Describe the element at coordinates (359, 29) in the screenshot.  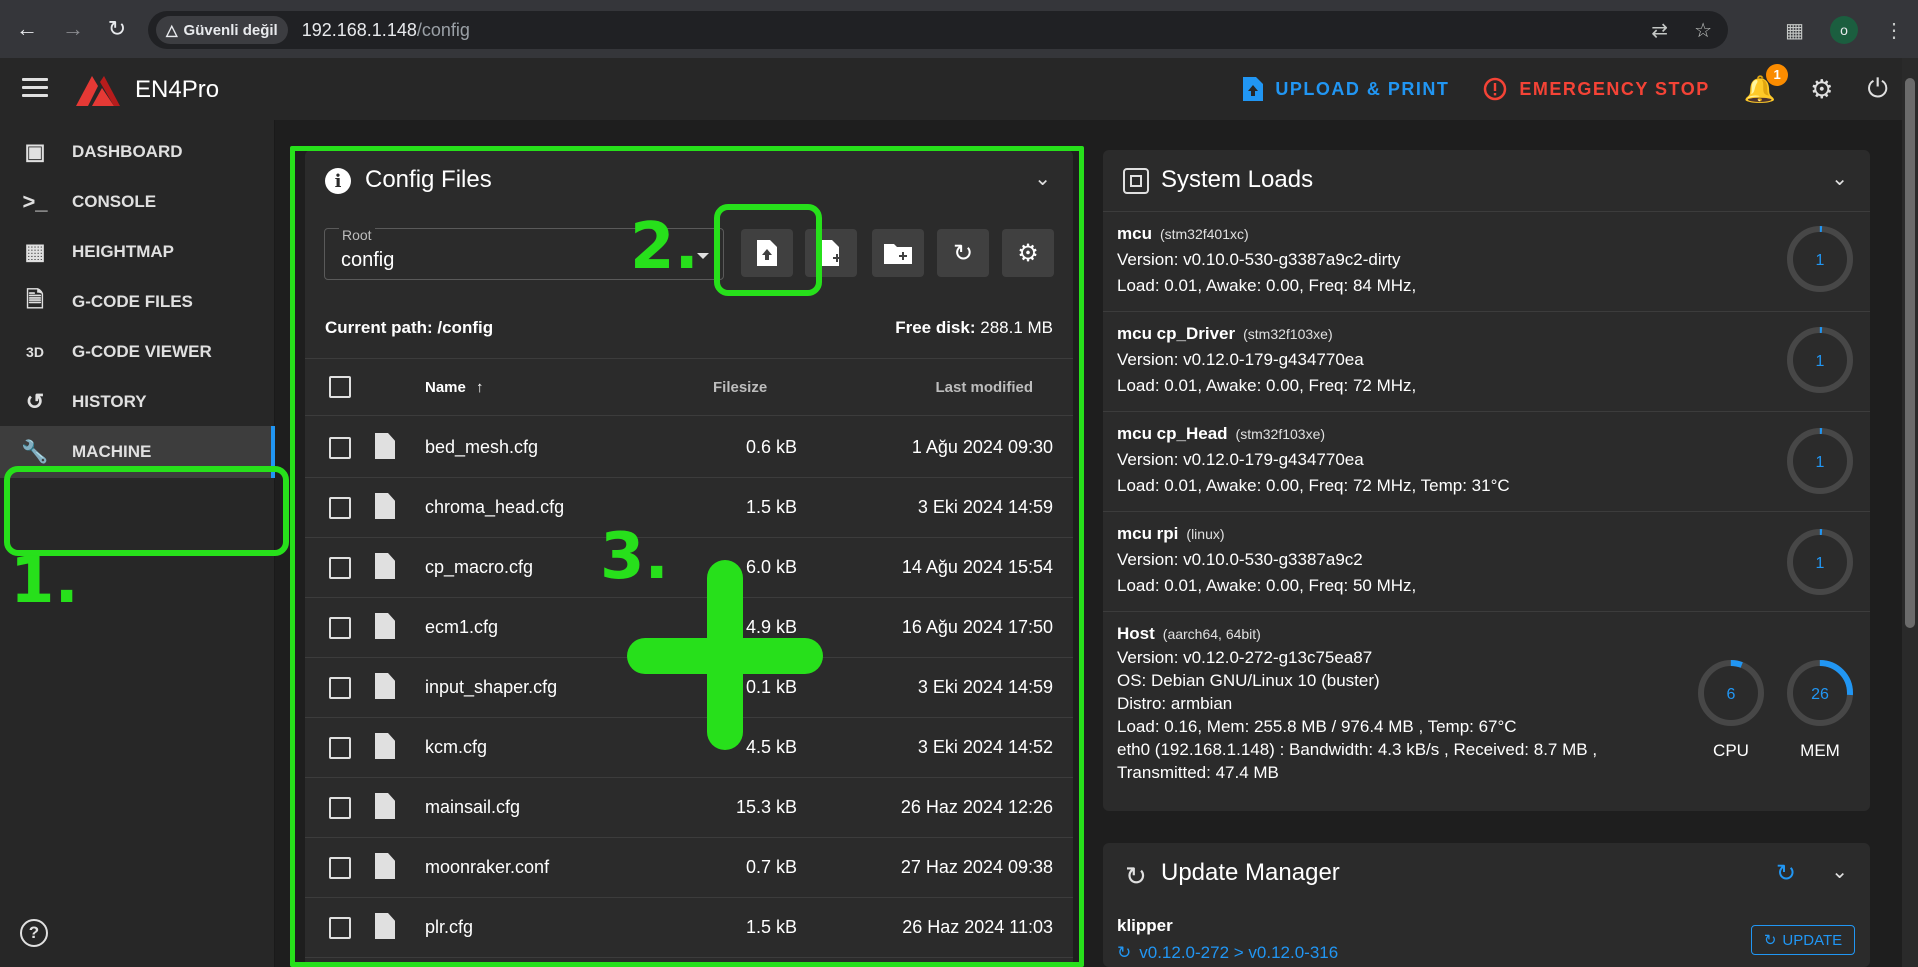
I see `url-host: 192.168.1.148` at that location.